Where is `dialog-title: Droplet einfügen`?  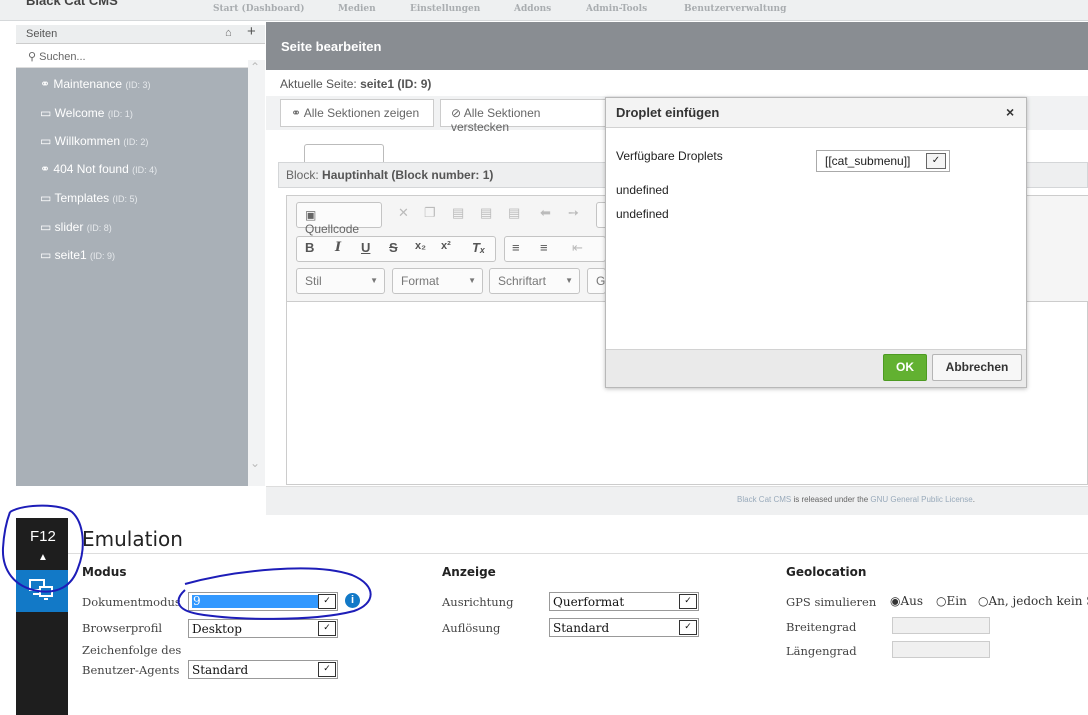
dialog-title: Droplet einfügen is located at coordinates (668, 112).